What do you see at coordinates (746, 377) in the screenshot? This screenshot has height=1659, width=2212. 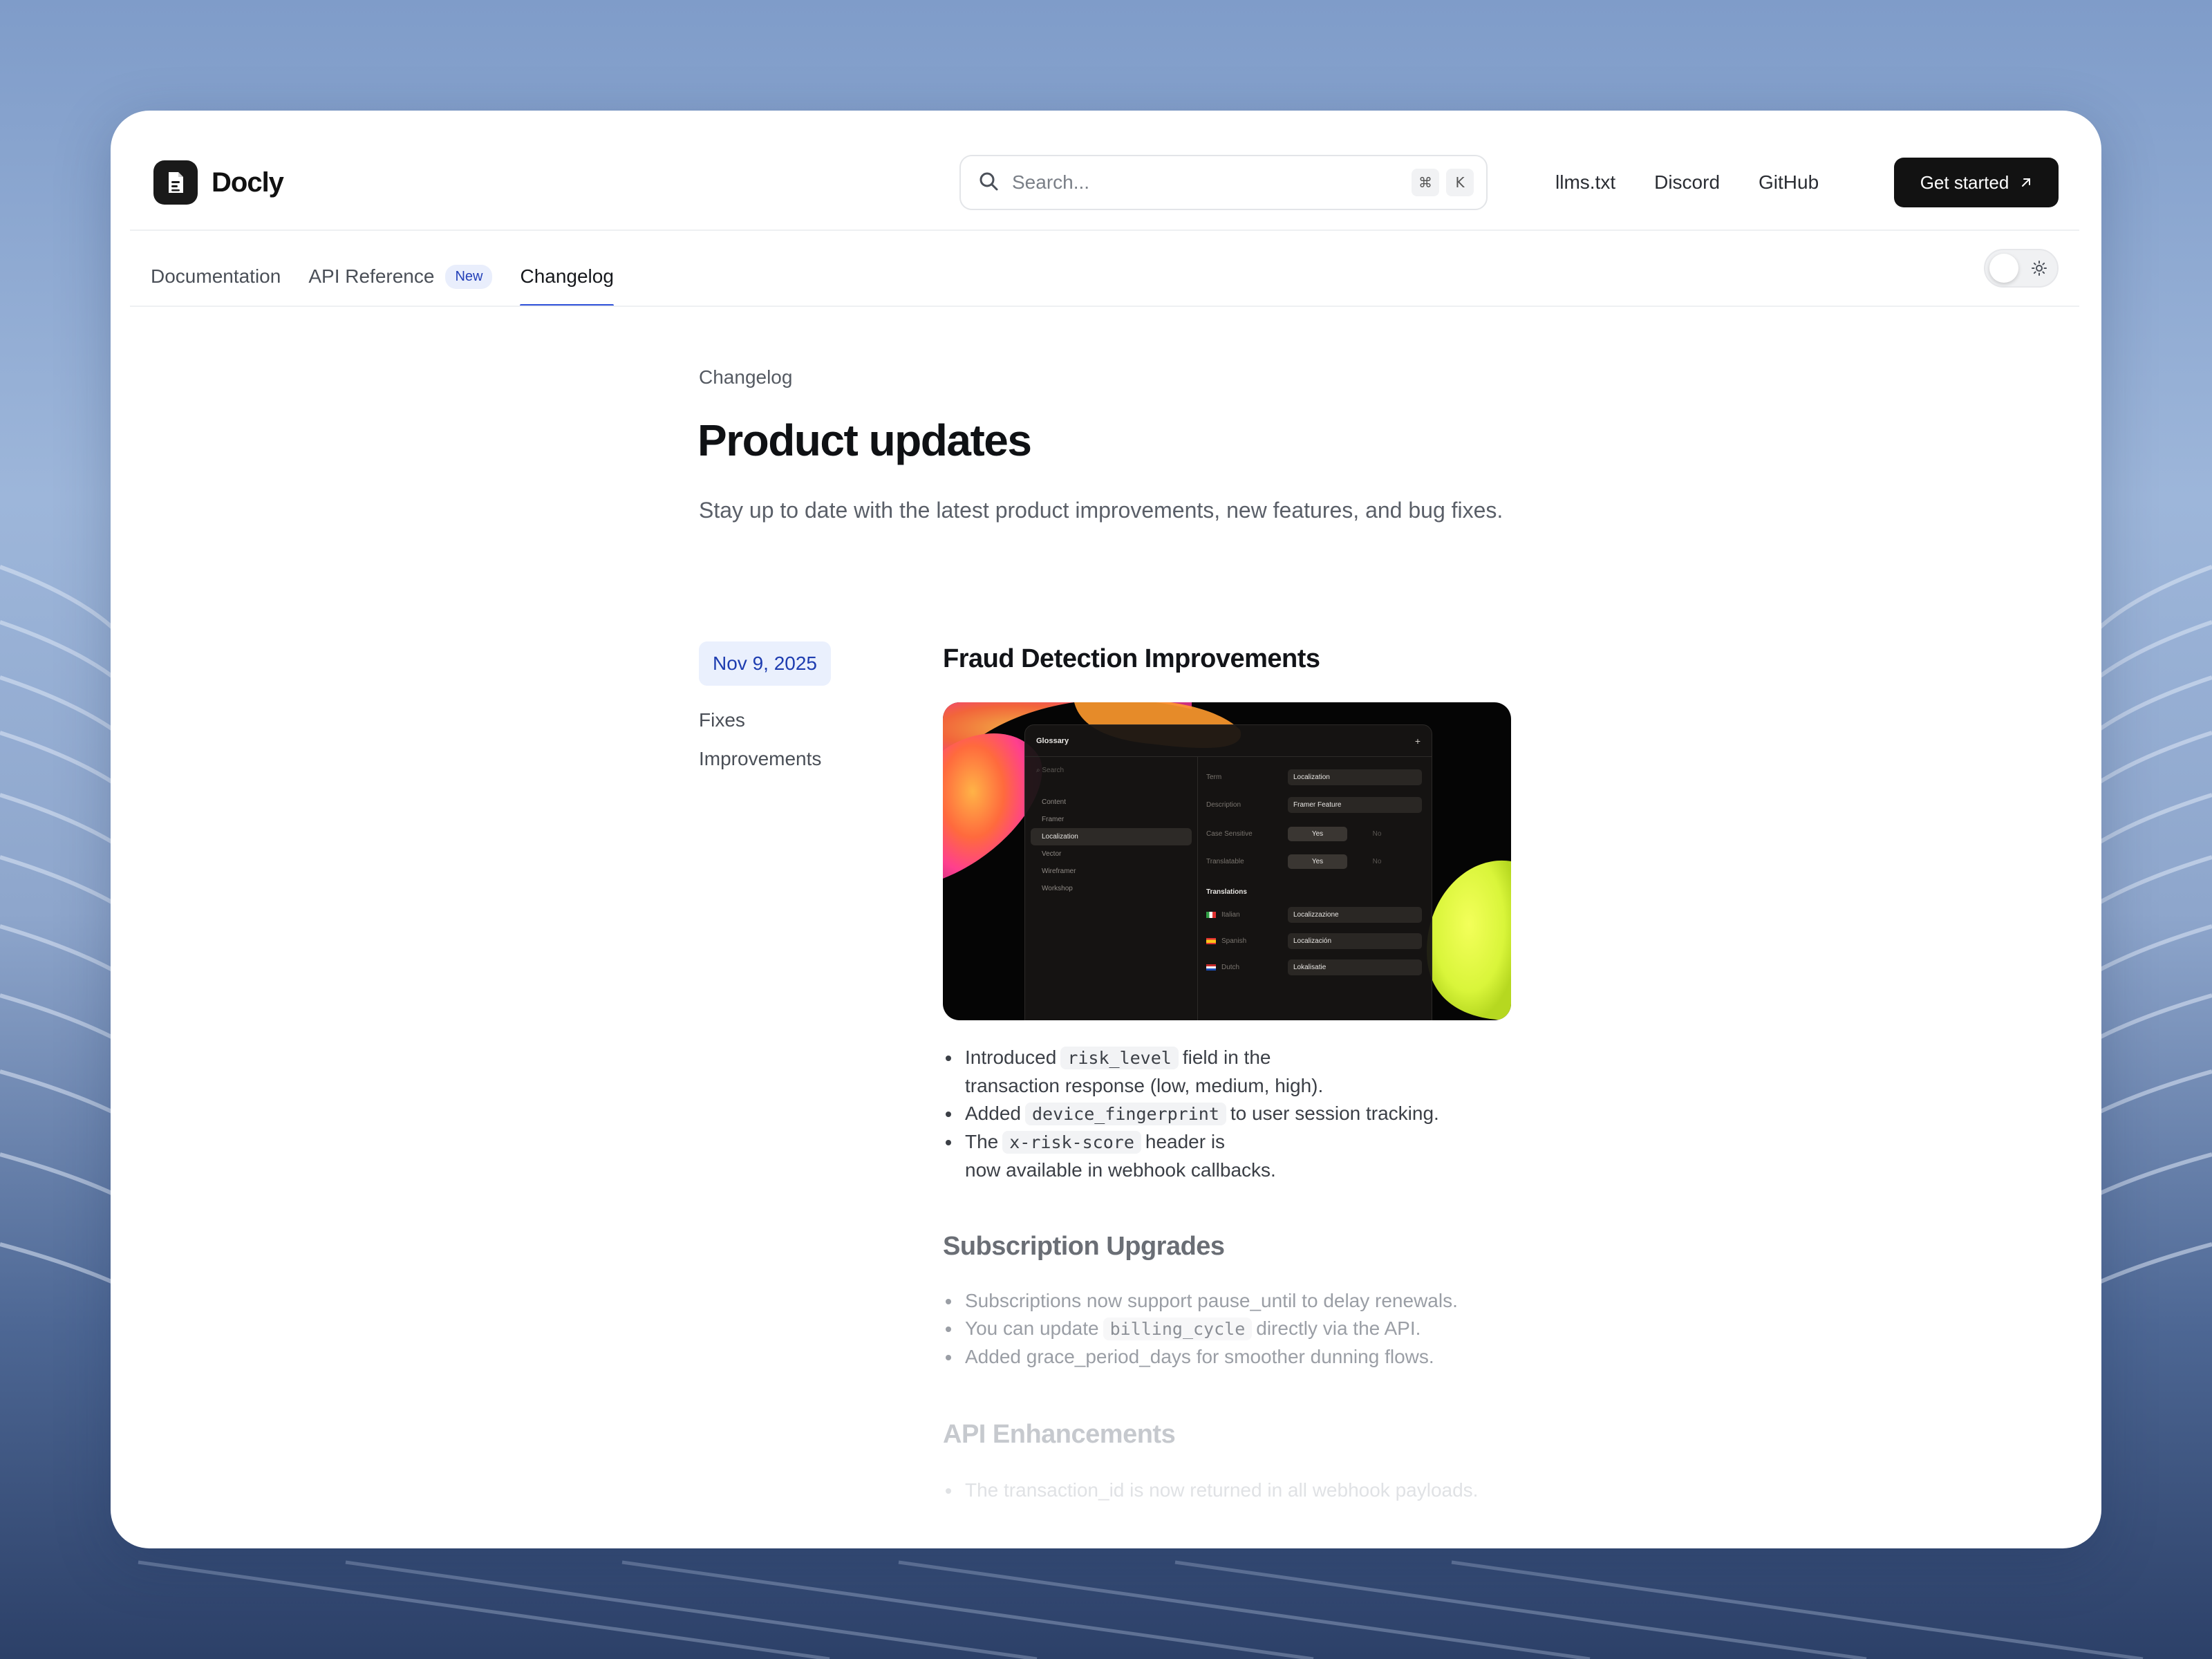 I see `breadcrumb: Changelog` at bounding box center [746, 377].